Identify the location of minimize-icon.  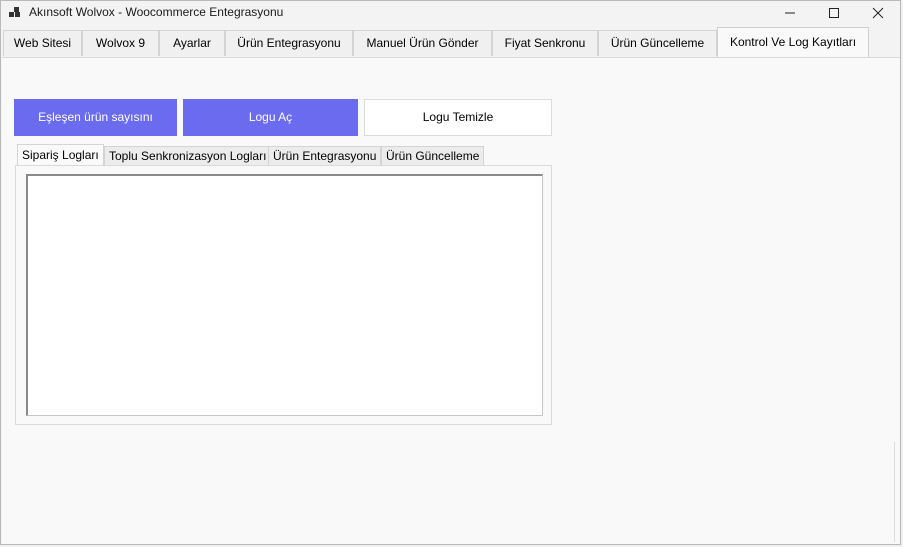
(790, 13).